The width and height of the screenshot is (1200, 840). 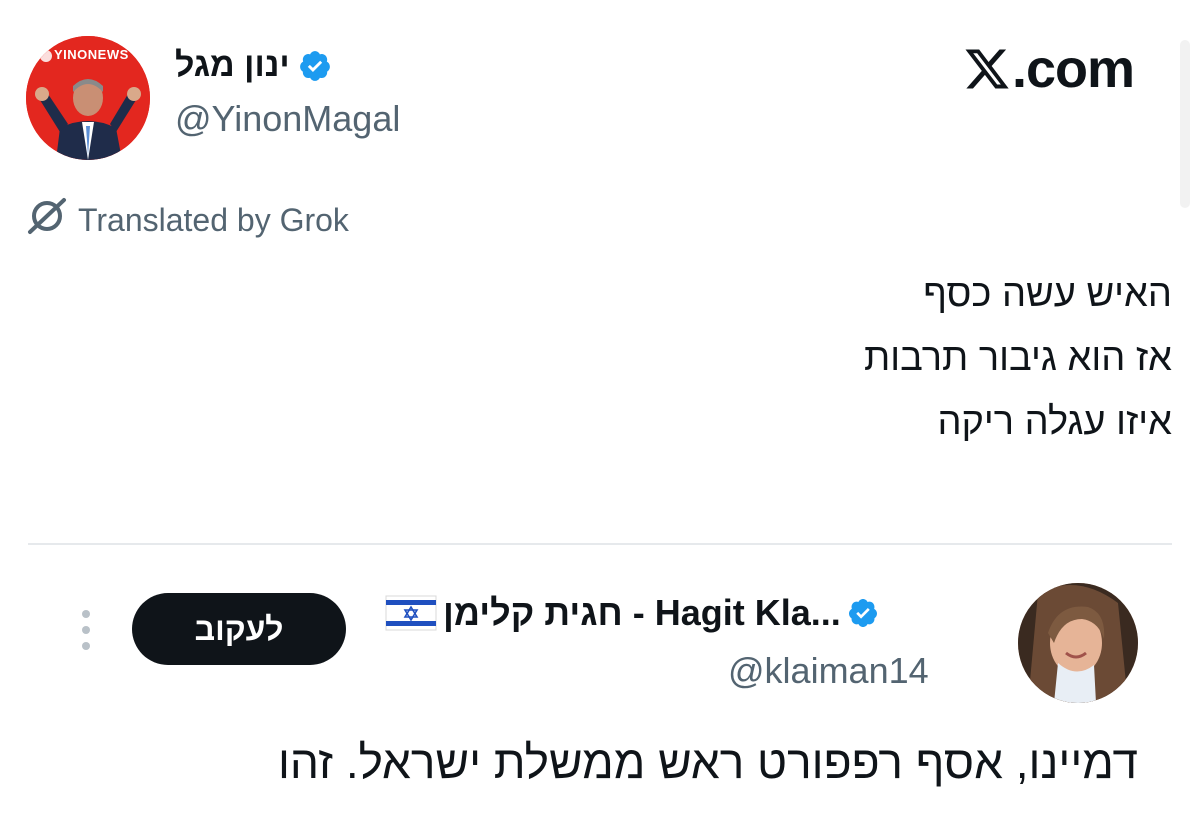 I want to click on x-logo-icon, so click(x=987, y=75).